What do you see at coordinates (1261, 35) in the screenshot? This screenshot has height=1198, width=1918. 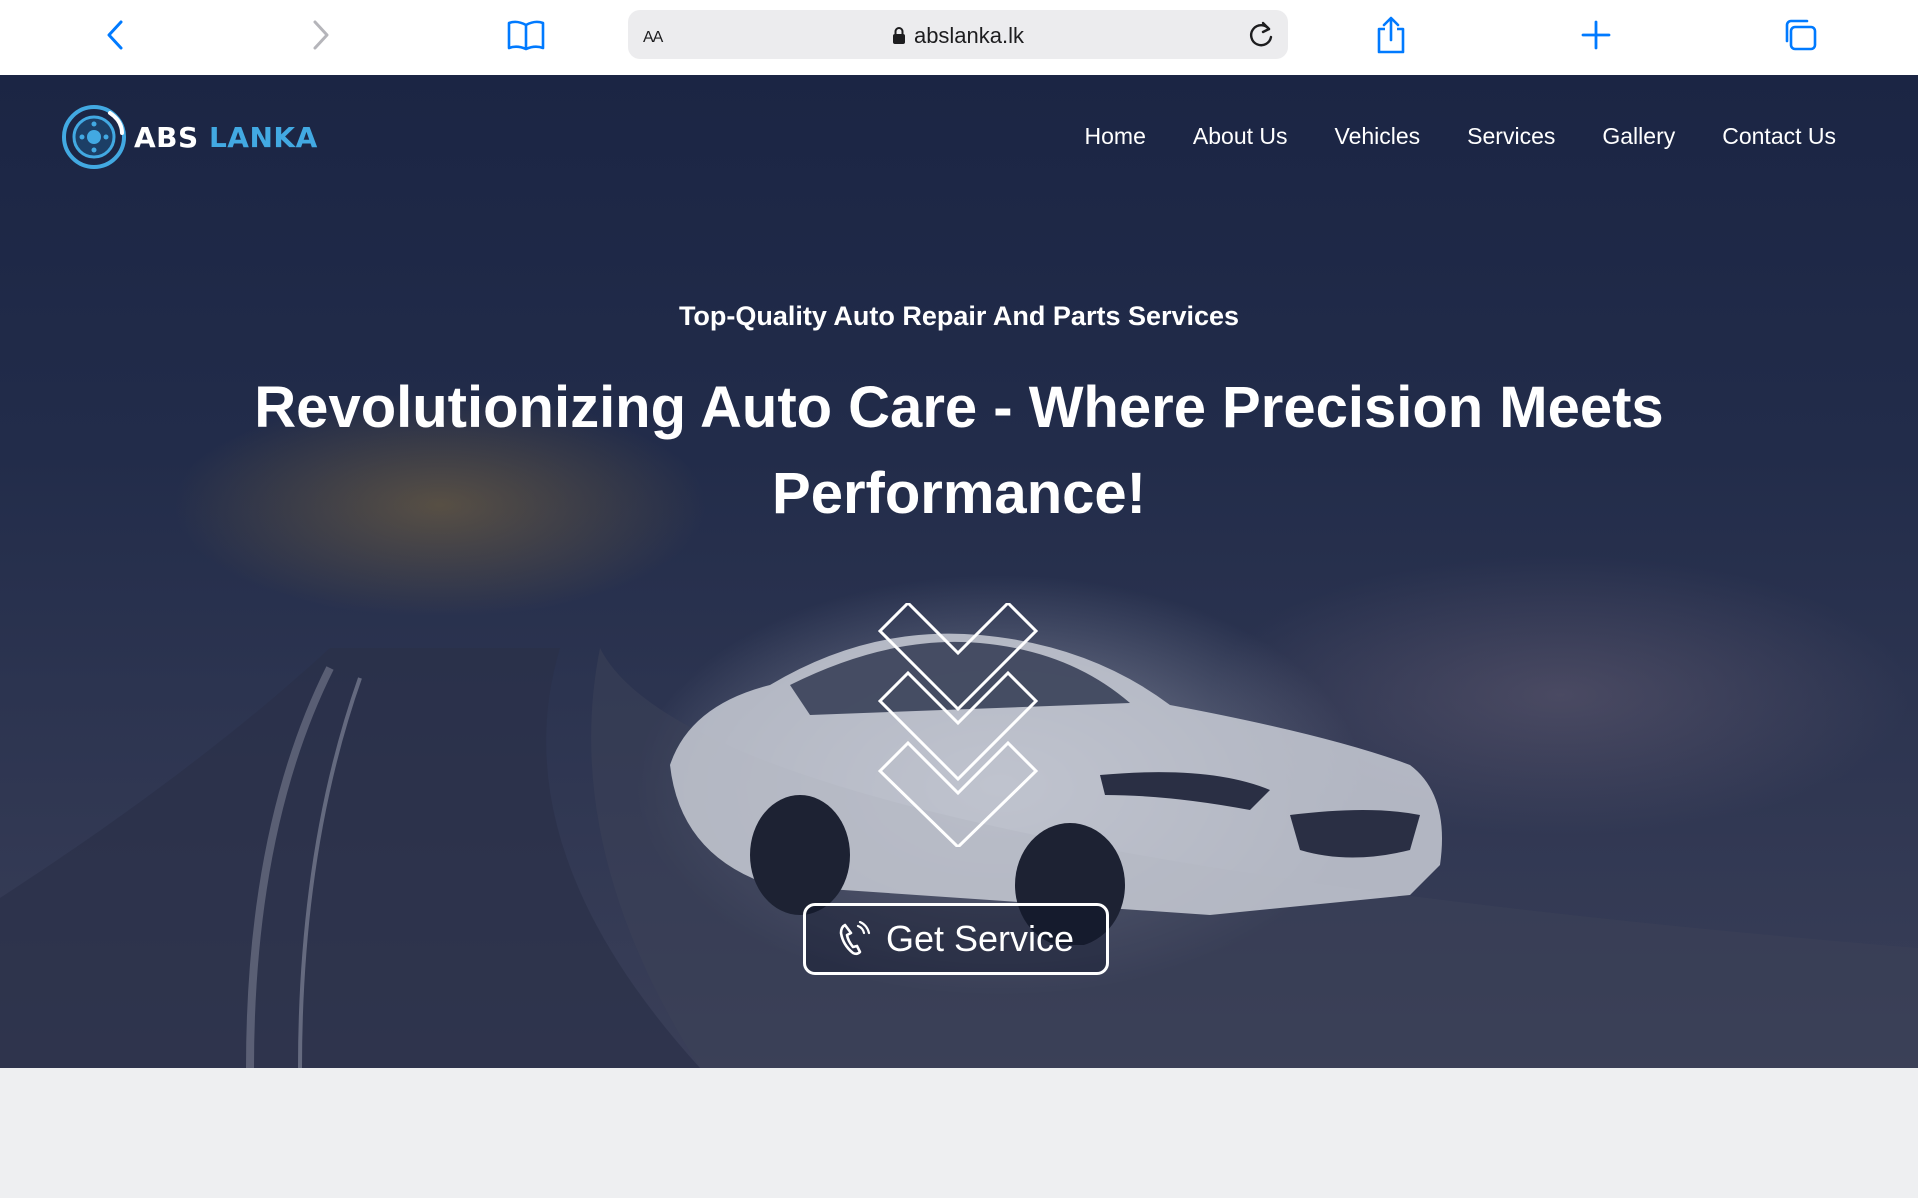 I see `reload-icon` at bounding box center [1261, 35].